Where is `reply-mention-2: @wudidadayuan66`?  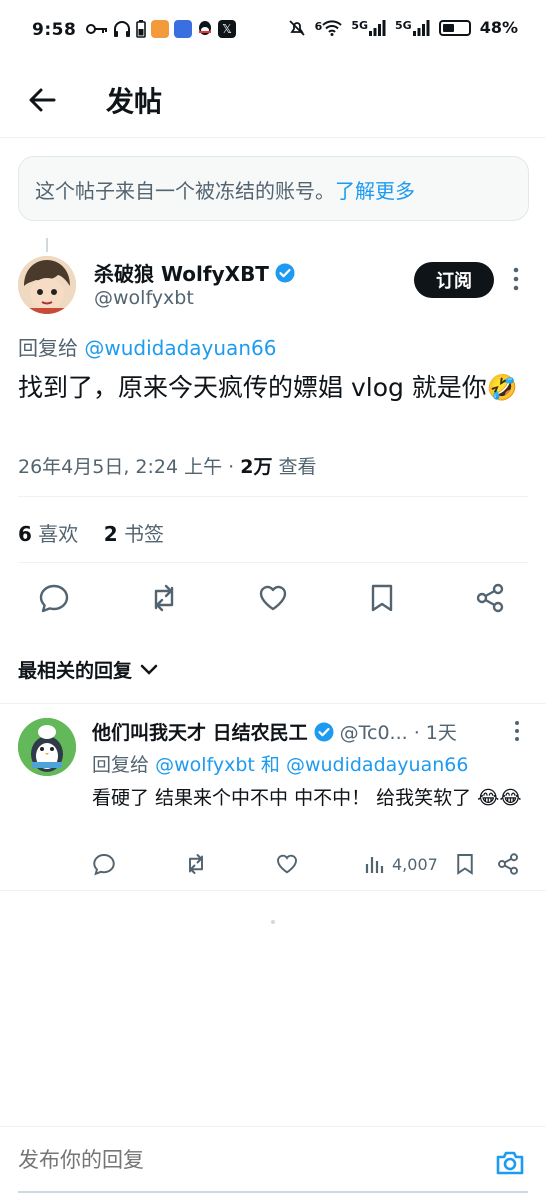
reply-mention-2: @wudidadayuan66 is located at coordinates (377, 765).